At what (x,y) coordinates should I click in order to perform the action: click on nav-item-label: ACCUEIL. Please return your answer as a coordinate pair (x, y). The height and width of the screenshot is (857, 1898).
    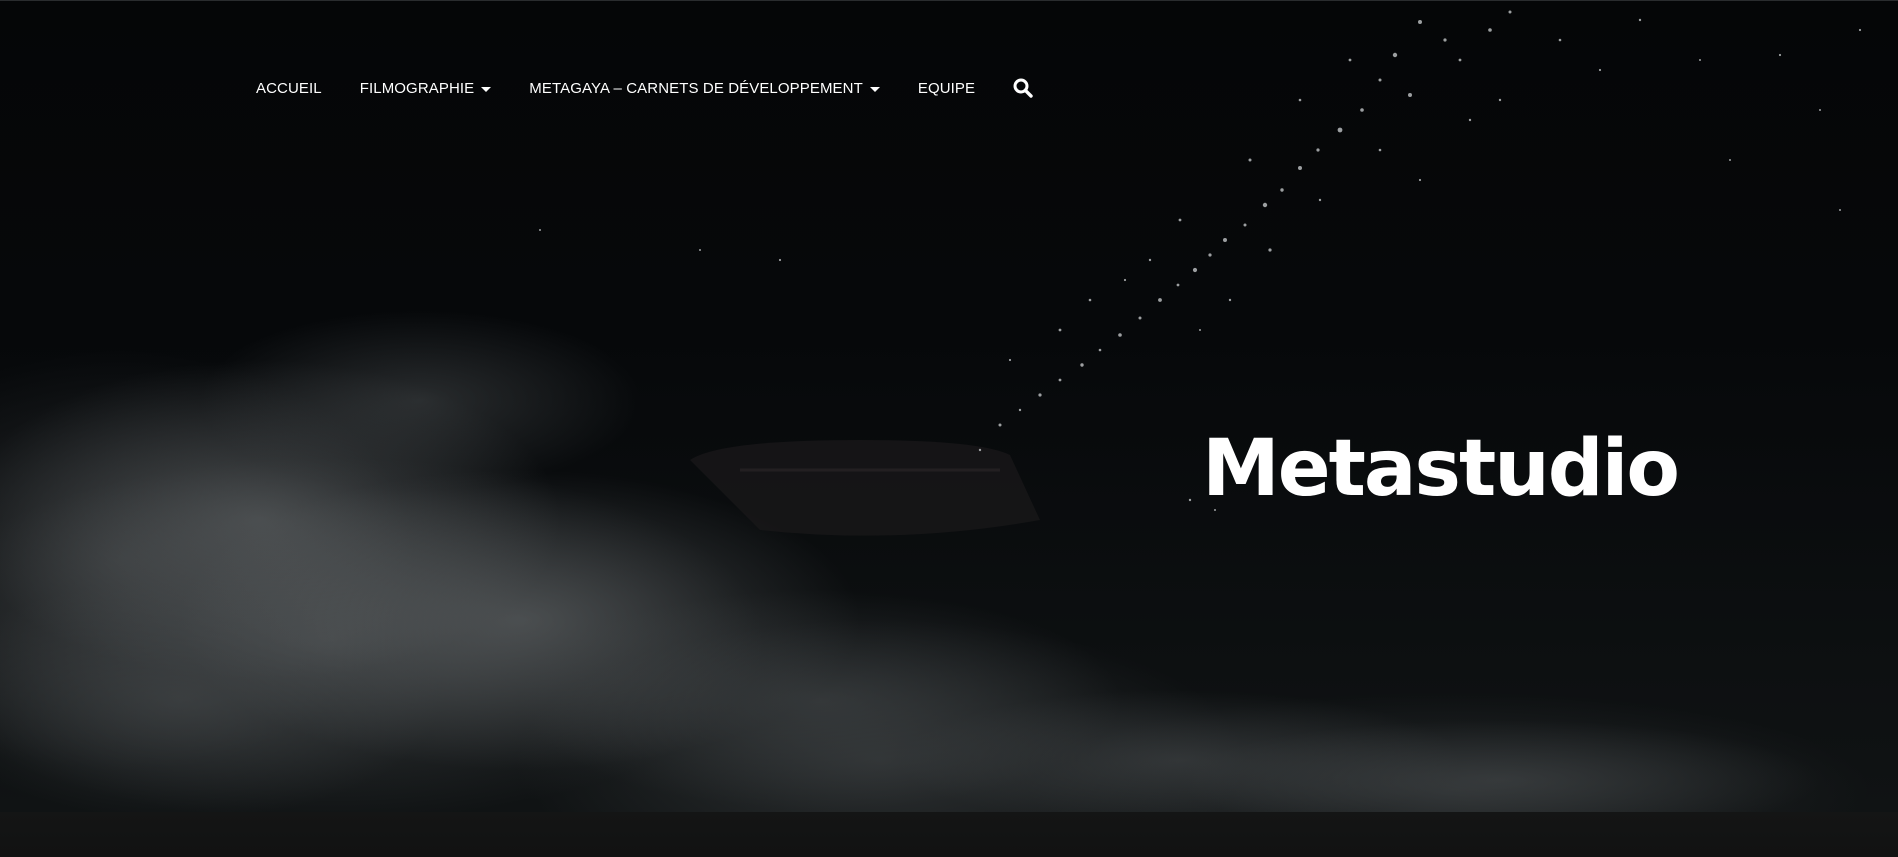
    Looking at the image, I should click on (289, 88).